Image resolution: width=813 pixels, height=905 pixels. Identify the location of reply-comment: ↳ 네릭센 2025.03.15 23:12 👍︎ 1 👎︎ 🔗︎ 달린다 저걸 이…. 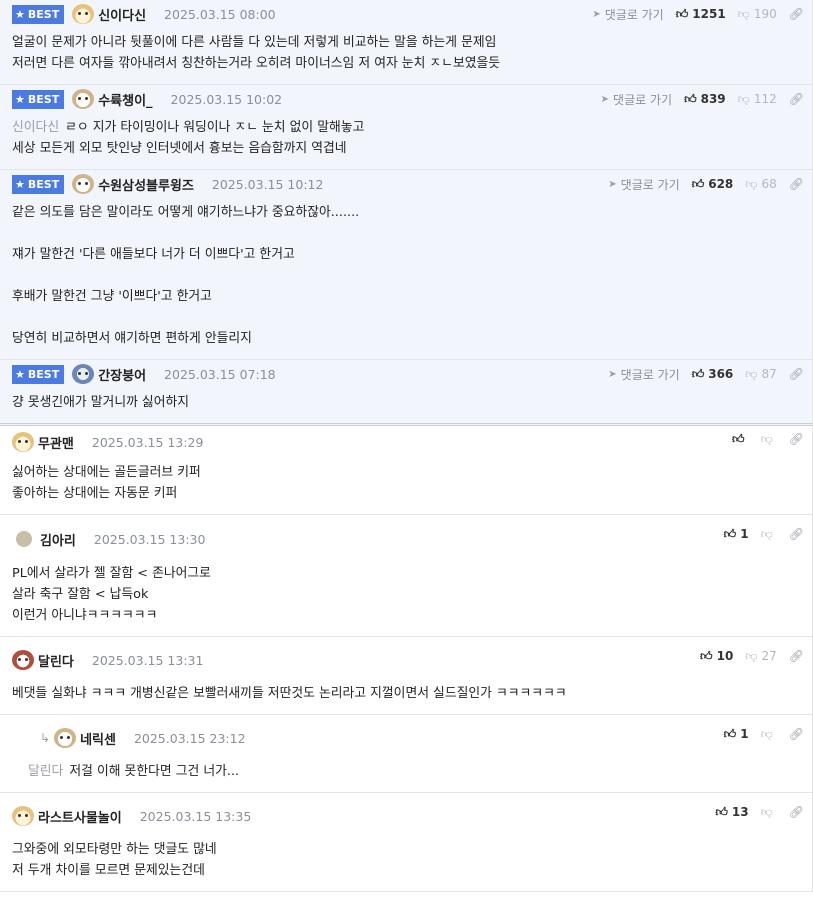
(406, 754).